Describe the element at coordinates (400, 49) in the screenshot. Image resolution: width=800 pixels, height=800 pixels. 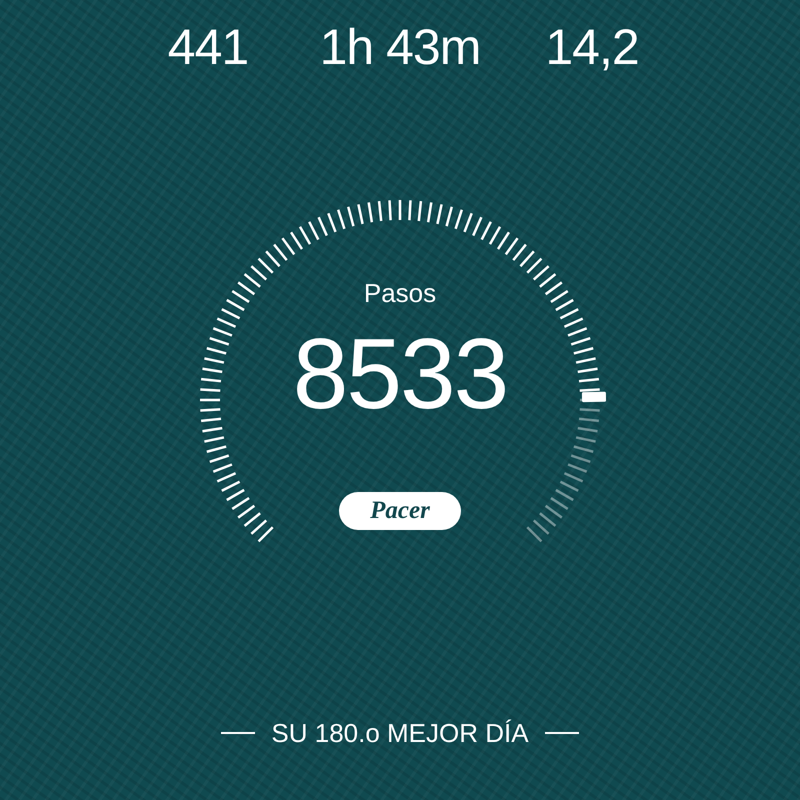
I see `stat-value: 1h 43m` at that location.